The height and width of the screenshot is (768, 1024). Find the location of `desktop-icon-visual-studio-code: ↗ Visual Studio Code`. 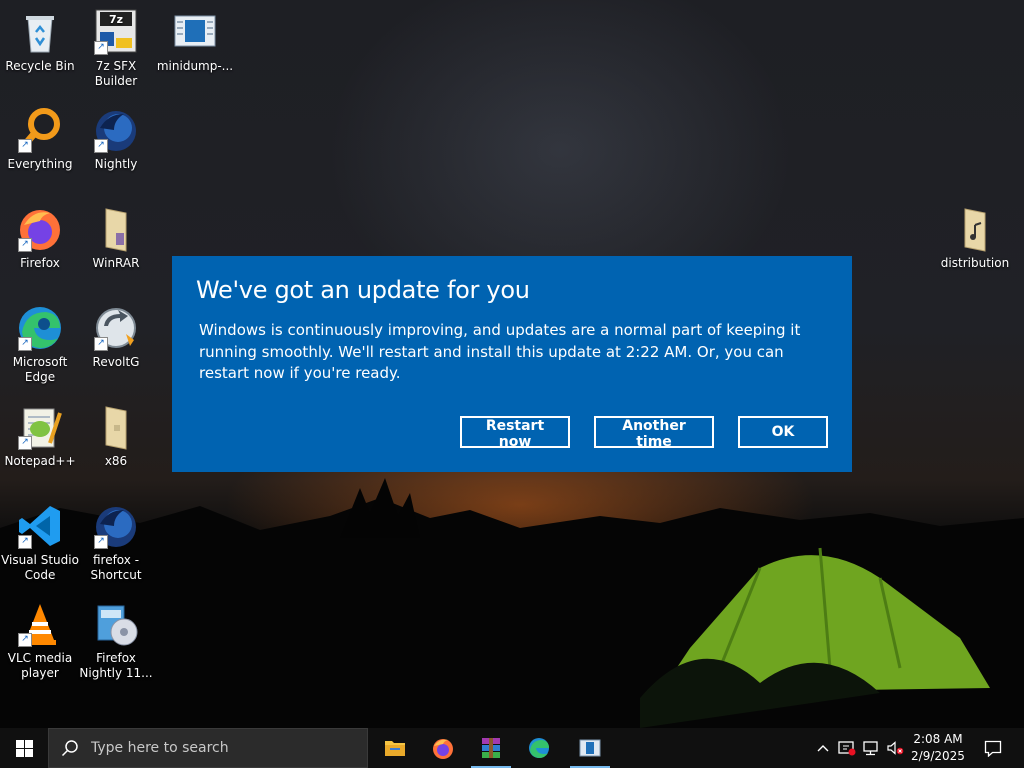

desktop-icon-visual-studio-code: ↗ Visual Studio Code is located at coordinates (40, 542).